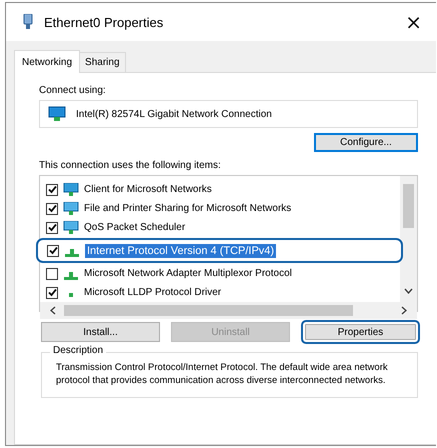 The image size is (437, 448). What do you see at coordinates (404, 310) in the screenshot?
I see `scroll-right-icon` at bounding box center [404, 310].